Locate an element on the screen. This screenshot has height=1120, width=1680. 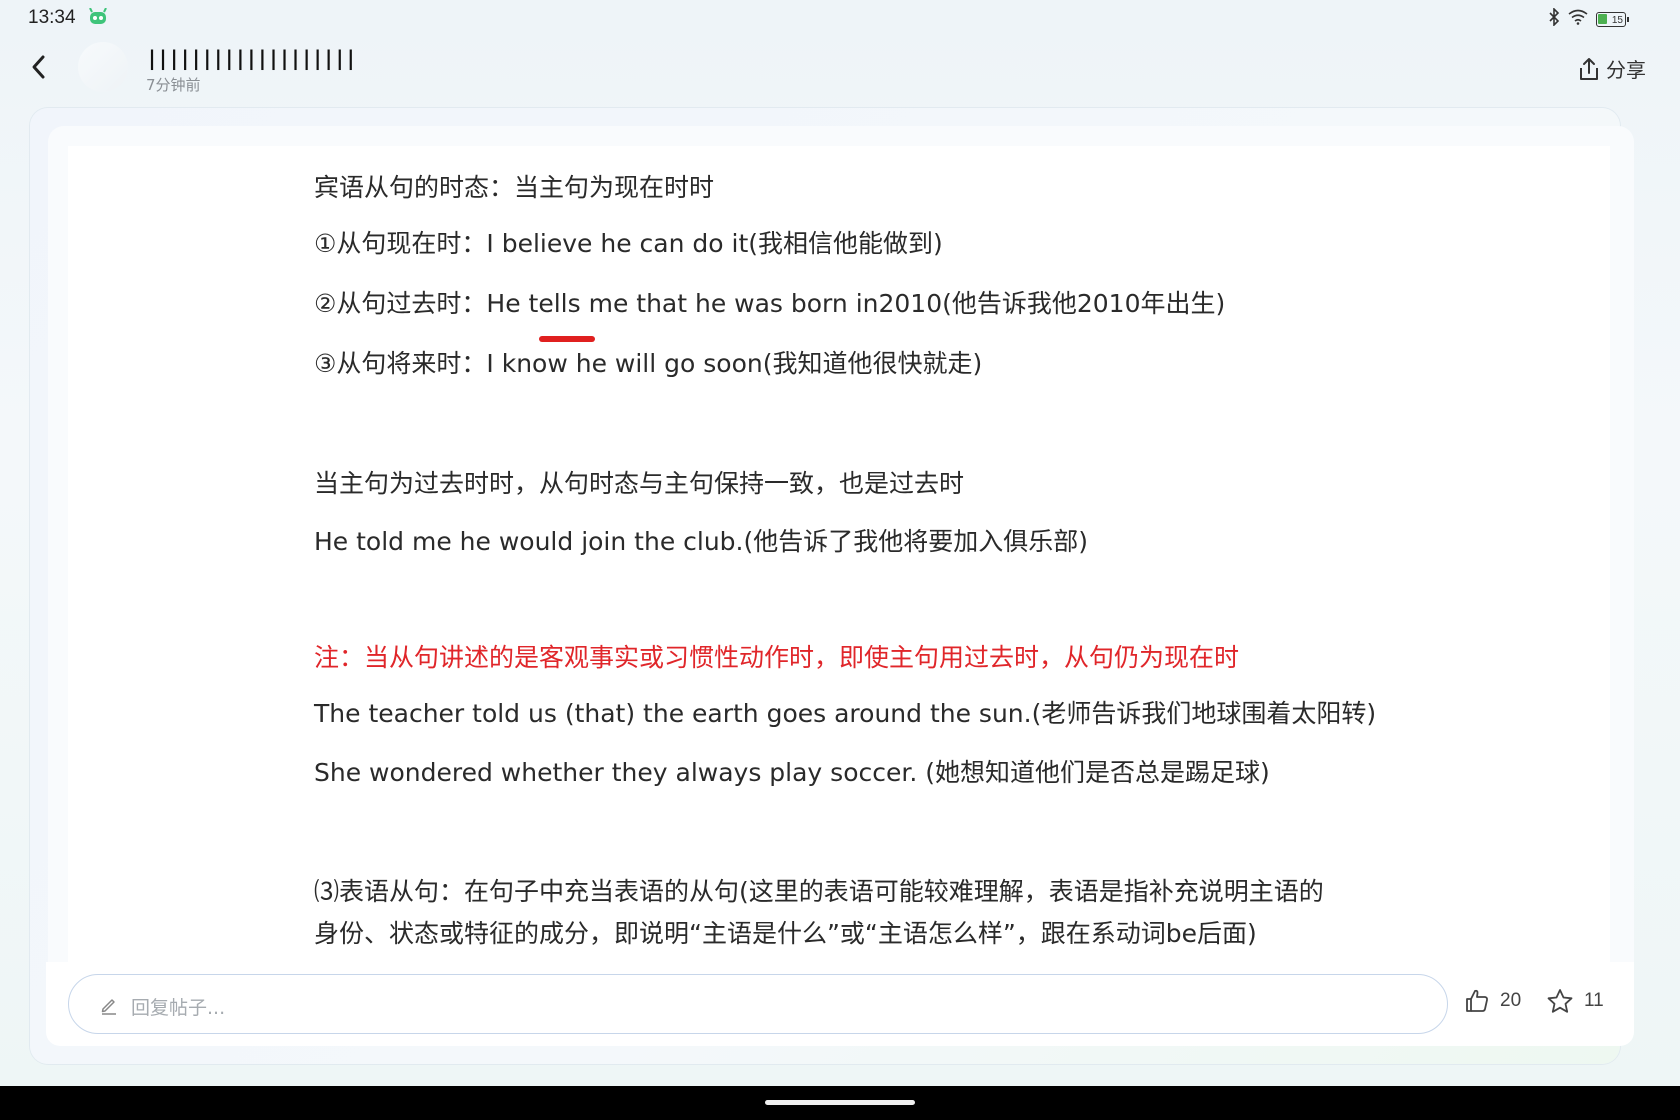
share-button: 分享 is located at coordinates (1612, 68).